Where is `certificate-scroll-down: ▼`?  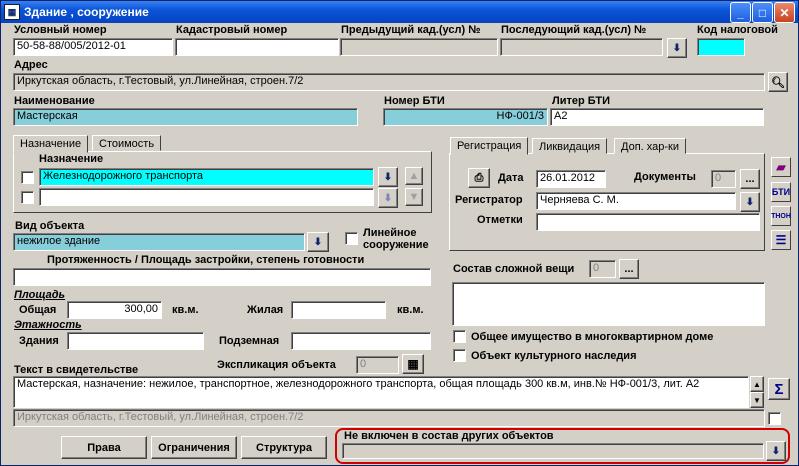
certificate-scroll-down: ▼ is located at coordinates (757, 400).